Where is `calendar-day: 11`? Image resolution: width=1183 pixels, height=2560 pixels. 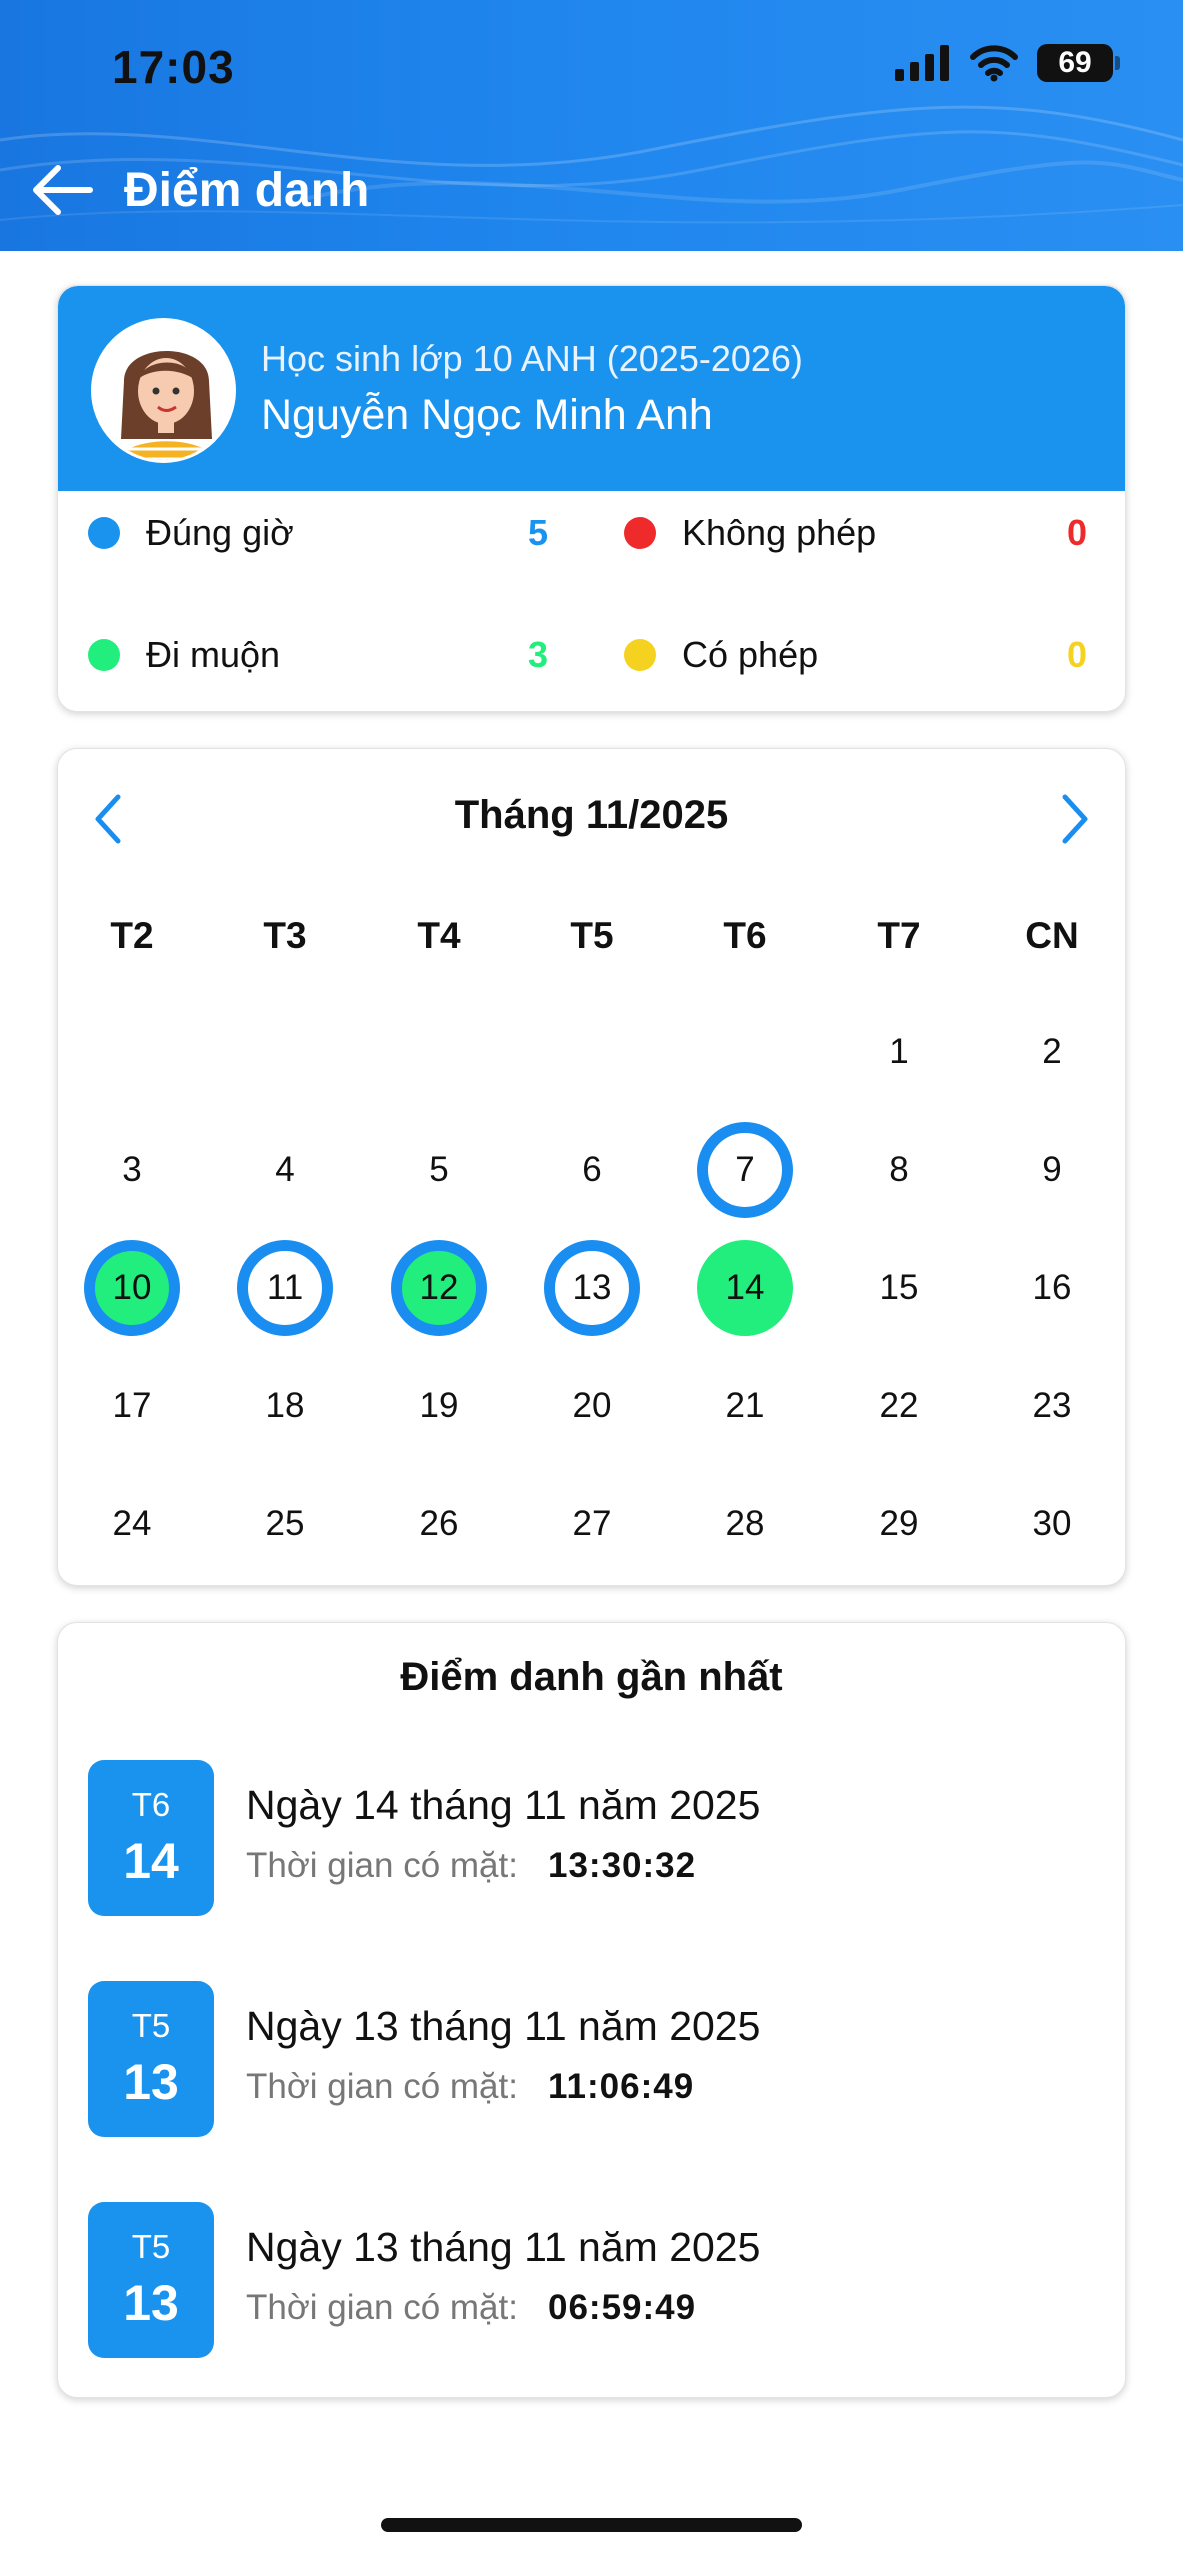
calendar-day: 11 is located at coordinates (285, 1288).